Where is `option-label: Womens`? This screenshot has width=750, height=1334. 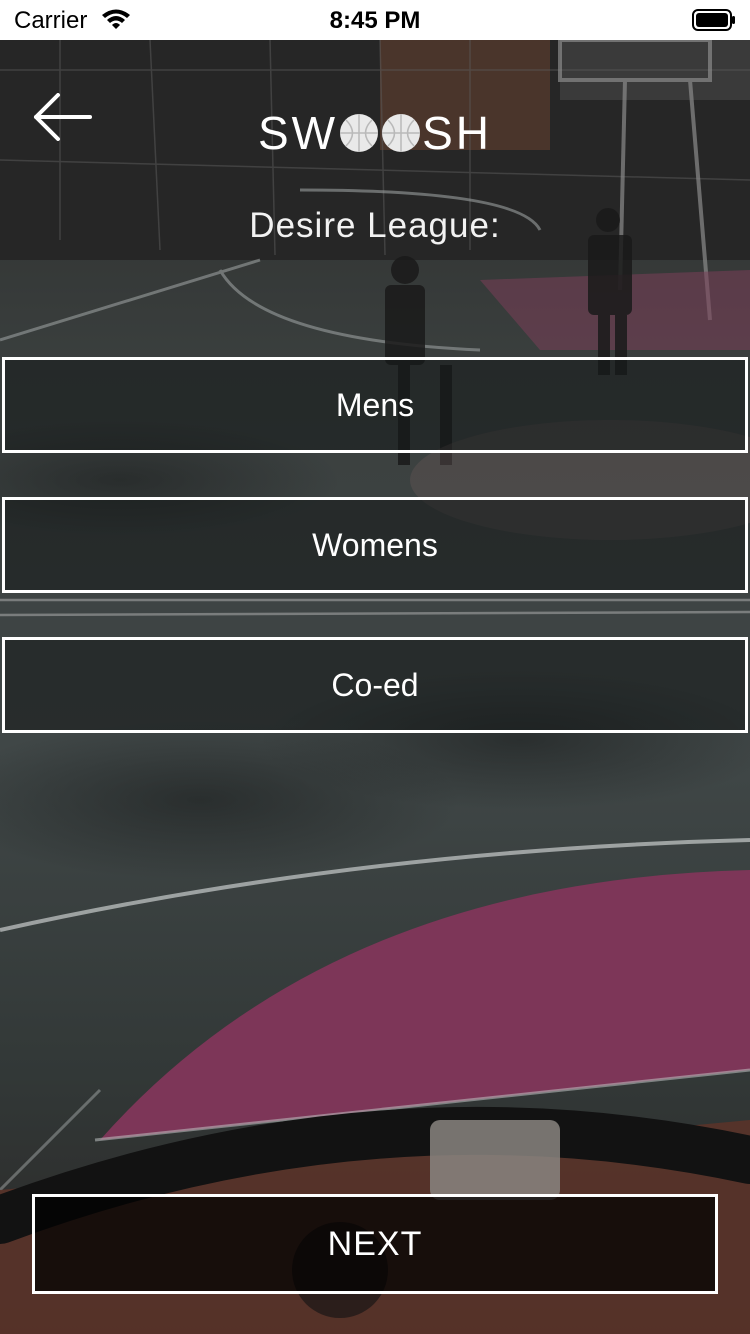 option-label: Womens is located at coordinates (375, 544).